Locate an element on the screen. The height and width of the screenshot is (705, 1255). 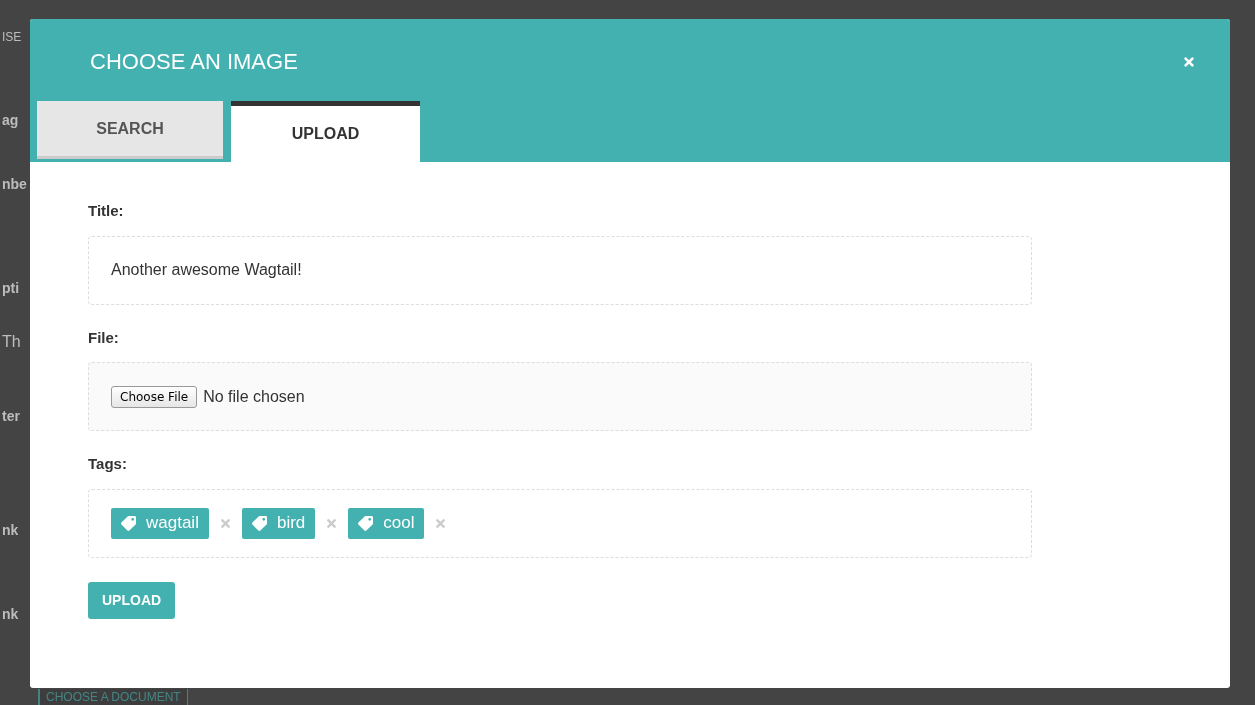
tab: UPLOAD is located at coordinates (325, 131).